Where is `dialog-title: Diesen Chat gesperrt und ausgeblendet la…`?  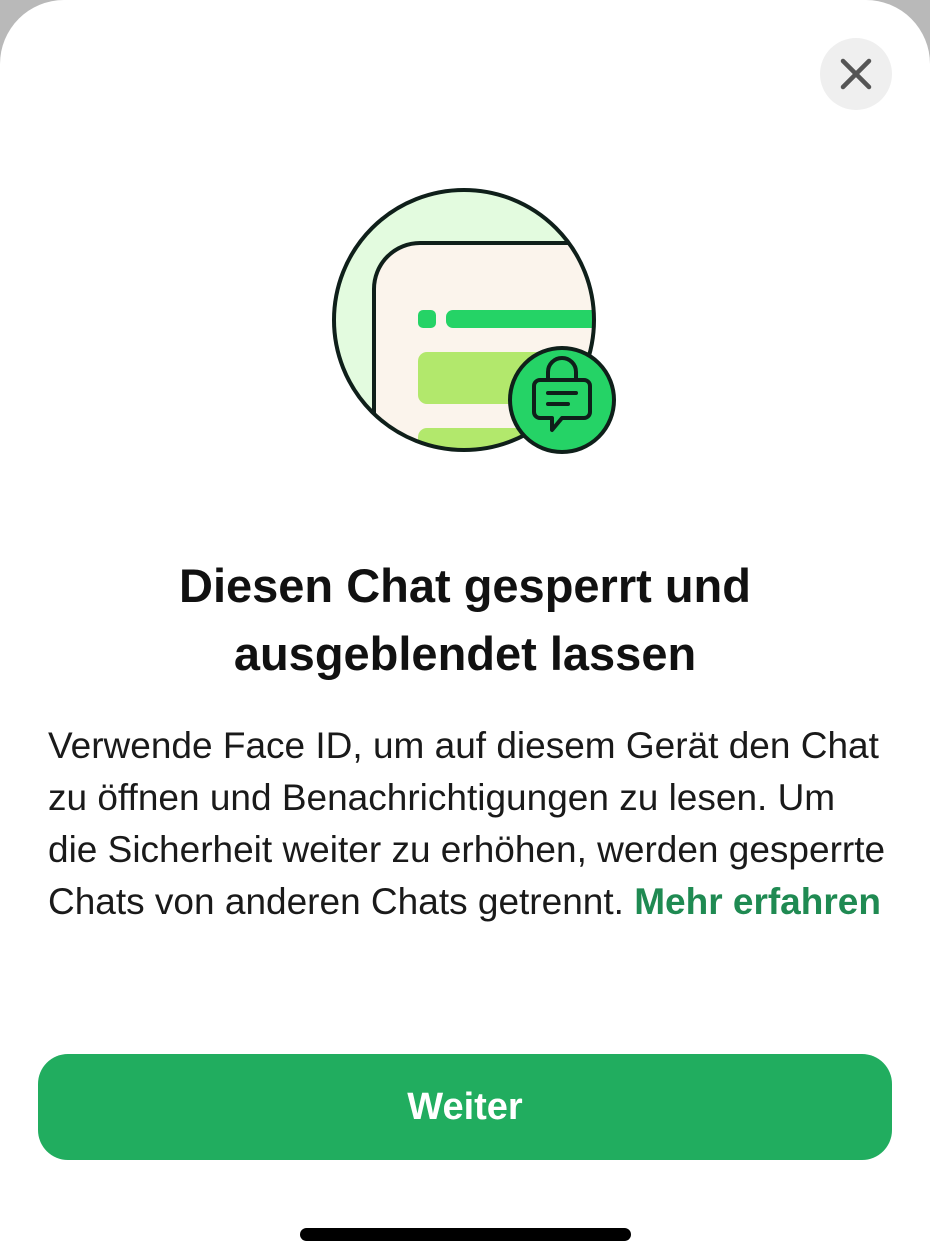
dialog-title: Diesen Chat gesperrt und ausgeblendet la… is located at coordinates (465, 619).